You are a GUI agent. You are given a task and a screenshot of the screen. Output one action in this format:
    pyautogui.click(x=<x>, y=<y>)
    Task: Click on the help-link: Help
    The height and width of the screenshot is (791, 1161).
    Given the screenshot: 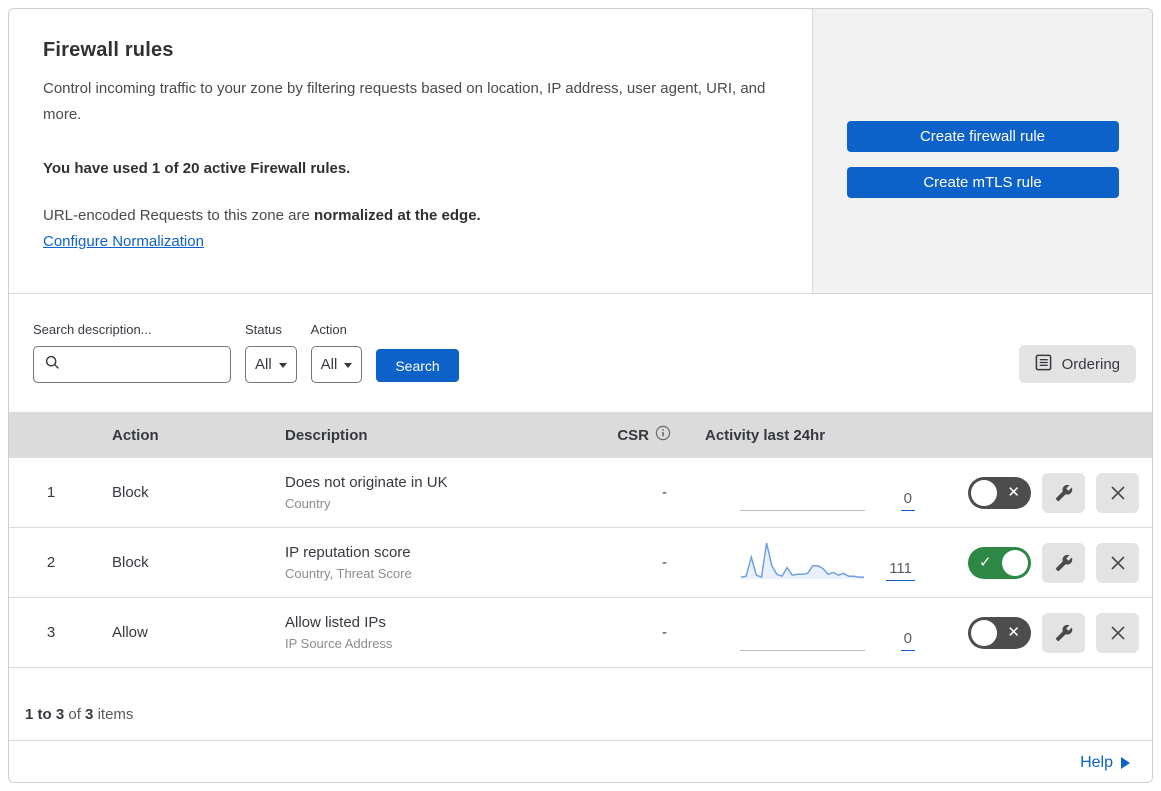 What is the action you would take?
    pyautogui.click(x=1105, y=763)
    